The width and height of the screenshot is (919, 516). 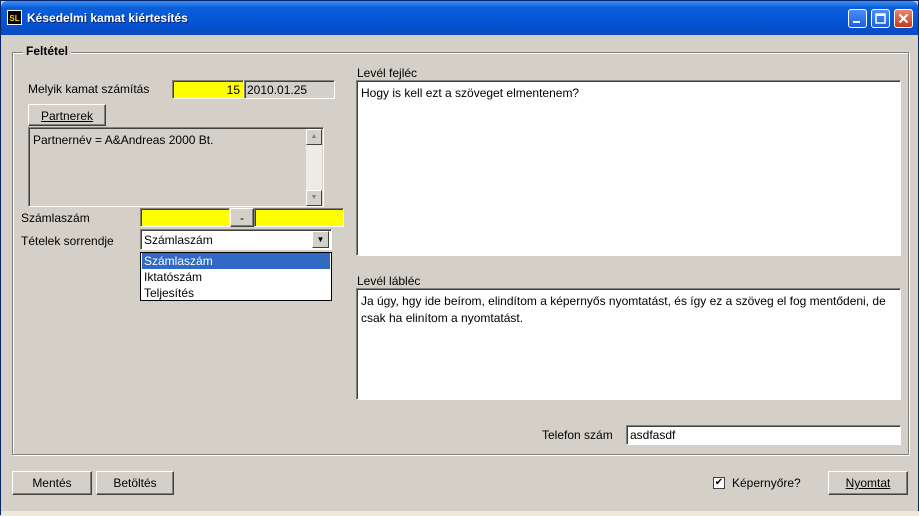 What do you see at coordinates (55, 218) in the screenshot?
I see `invoice-label: Számlaszám` at bounding box center [55, 218].